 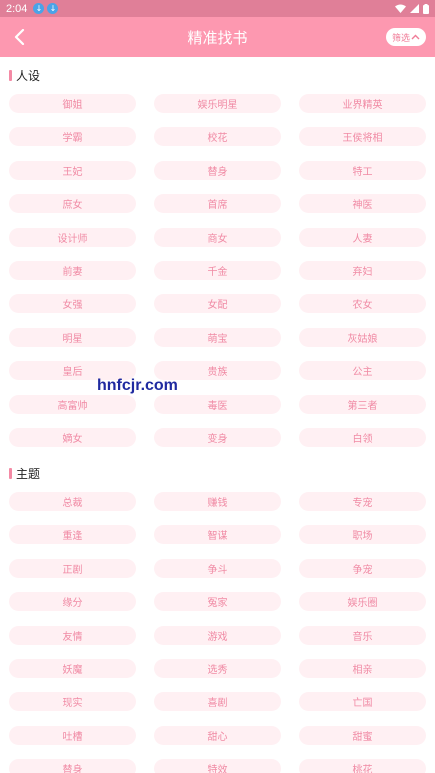 I want to click on tag-chip: 妖魔, so click(x=72, y=668).